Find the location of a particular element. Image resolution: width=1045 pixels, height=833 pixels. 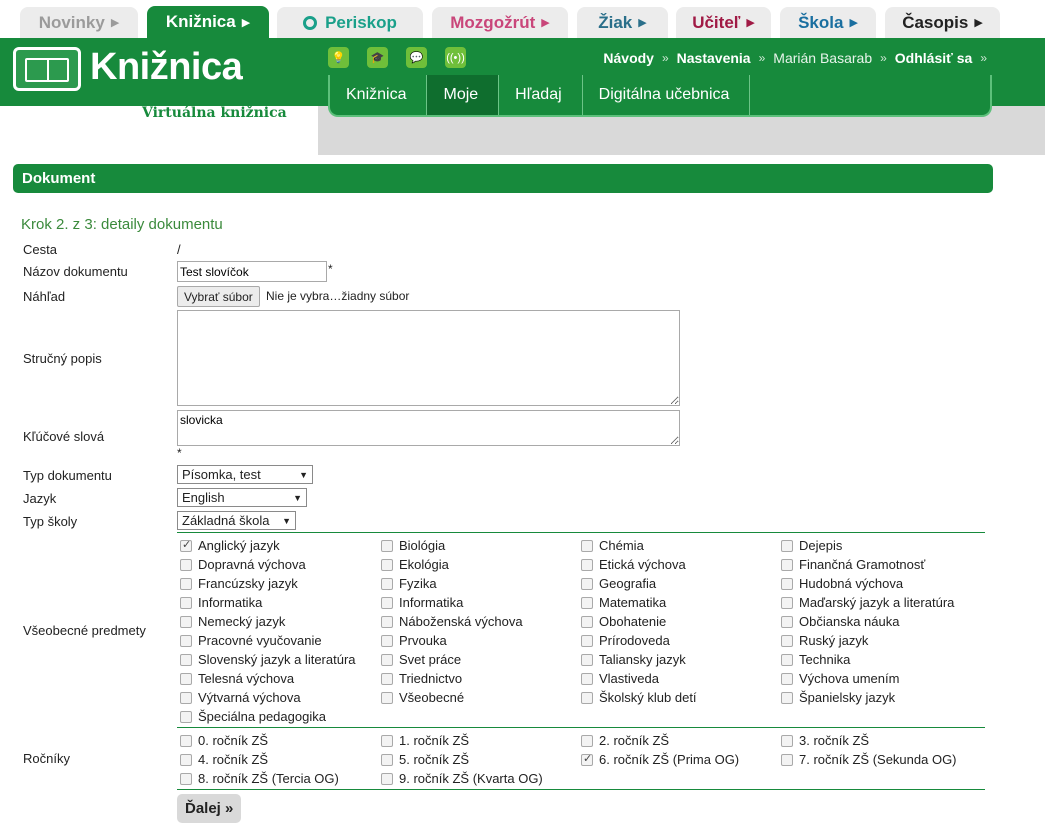

subject-checkbox-item: Triednictvo is located at coordinates (421, 678).